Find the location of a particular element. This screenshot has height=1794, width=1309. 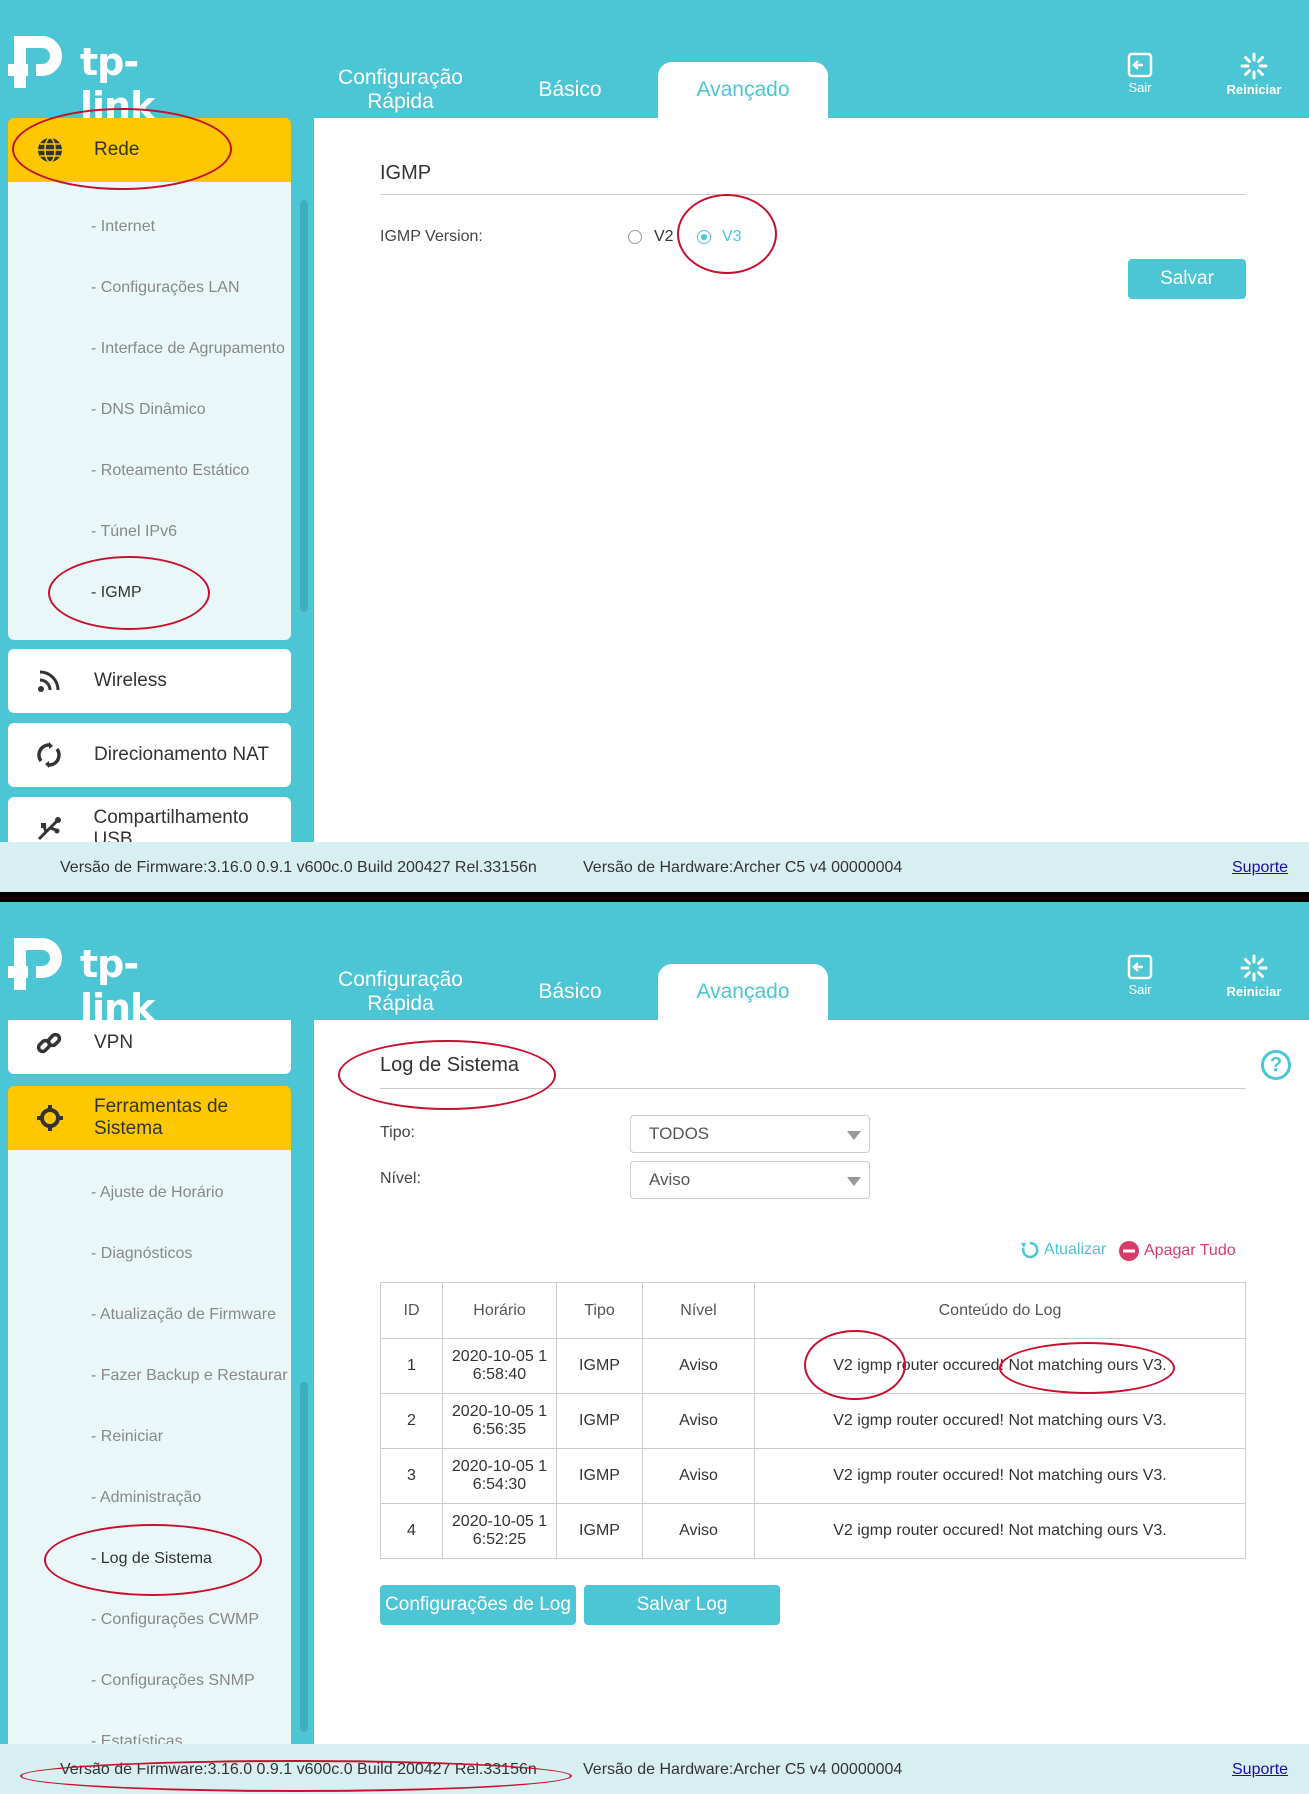

submenu-static-routing: - Roteamento Estático is located at coordinates (170, 471).